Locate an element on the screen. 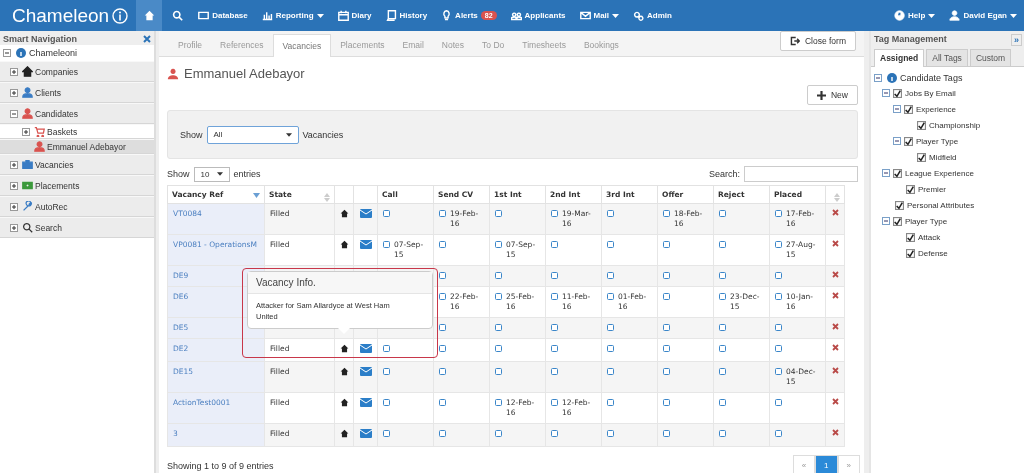 The width and height of the screenshot is (1024, 473). close-form-button: Close form is located at coordinates (817, 41).